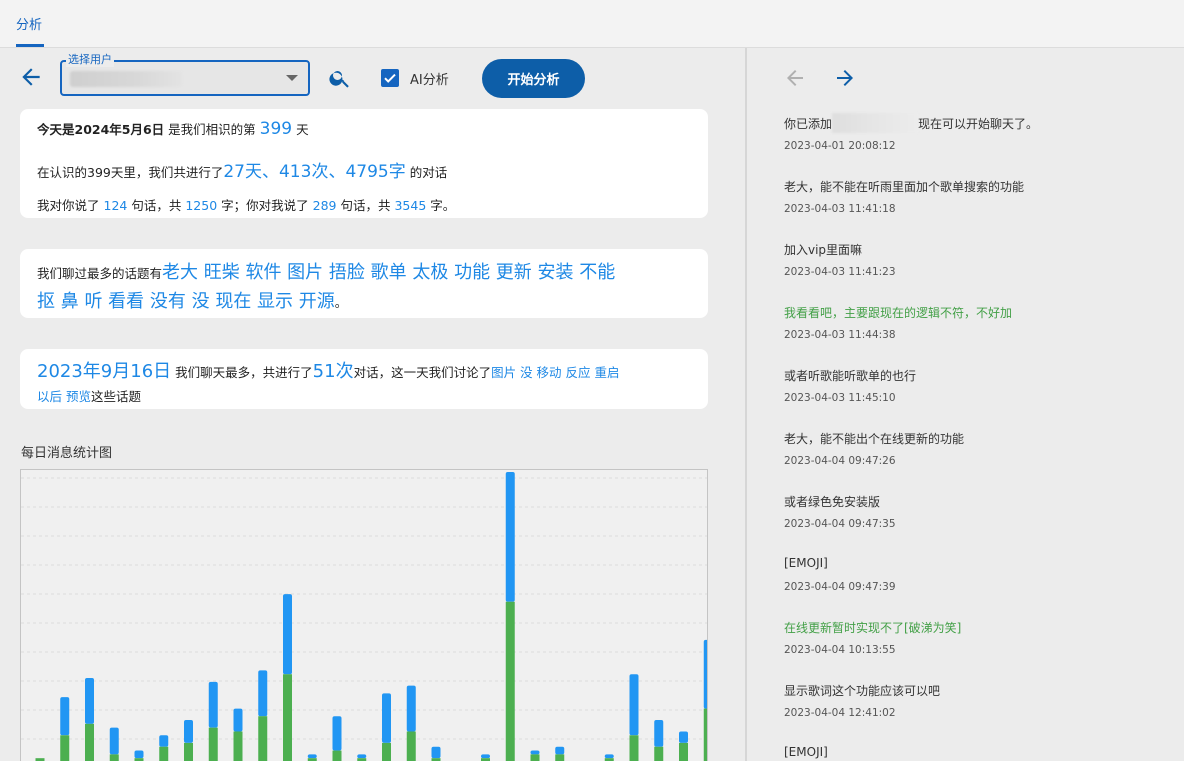 This screenshot has width=1184, height=761. What do you see at coordinates (185, 74) in the screenshot?
I see `user-select: 选择用户` at bounding box center [185, 74].